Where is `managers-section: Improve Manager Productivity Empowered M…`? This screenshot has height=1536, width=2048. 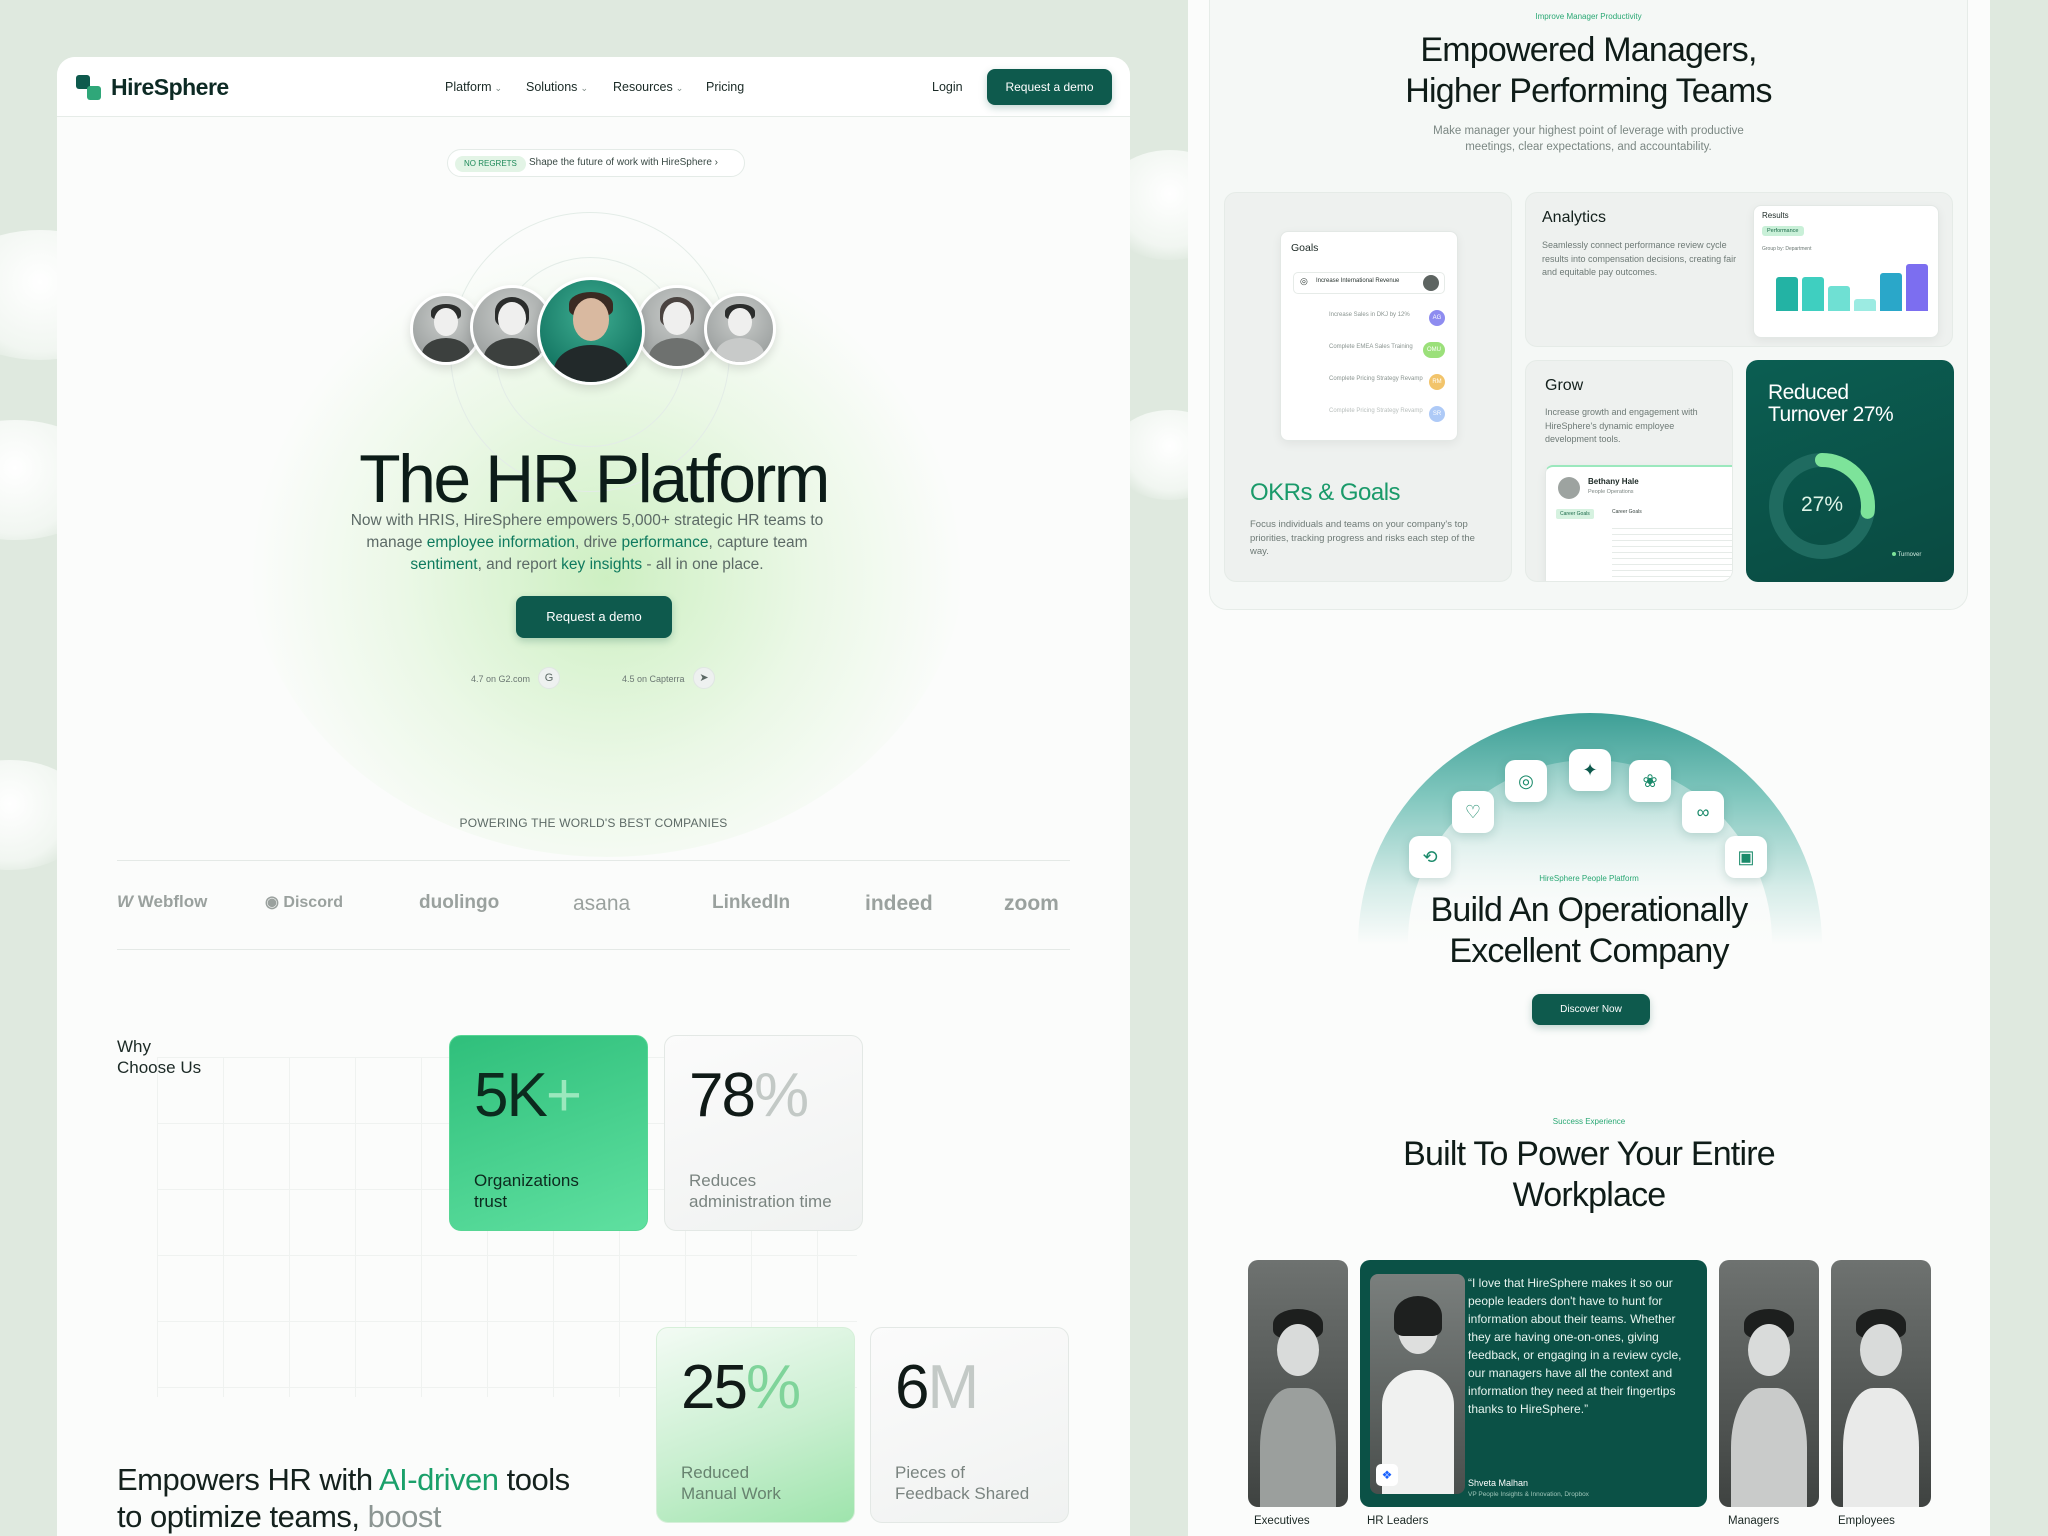 managers-section: Improve Manager Productivity Empowered M… is located at coordinates (1588, 305).